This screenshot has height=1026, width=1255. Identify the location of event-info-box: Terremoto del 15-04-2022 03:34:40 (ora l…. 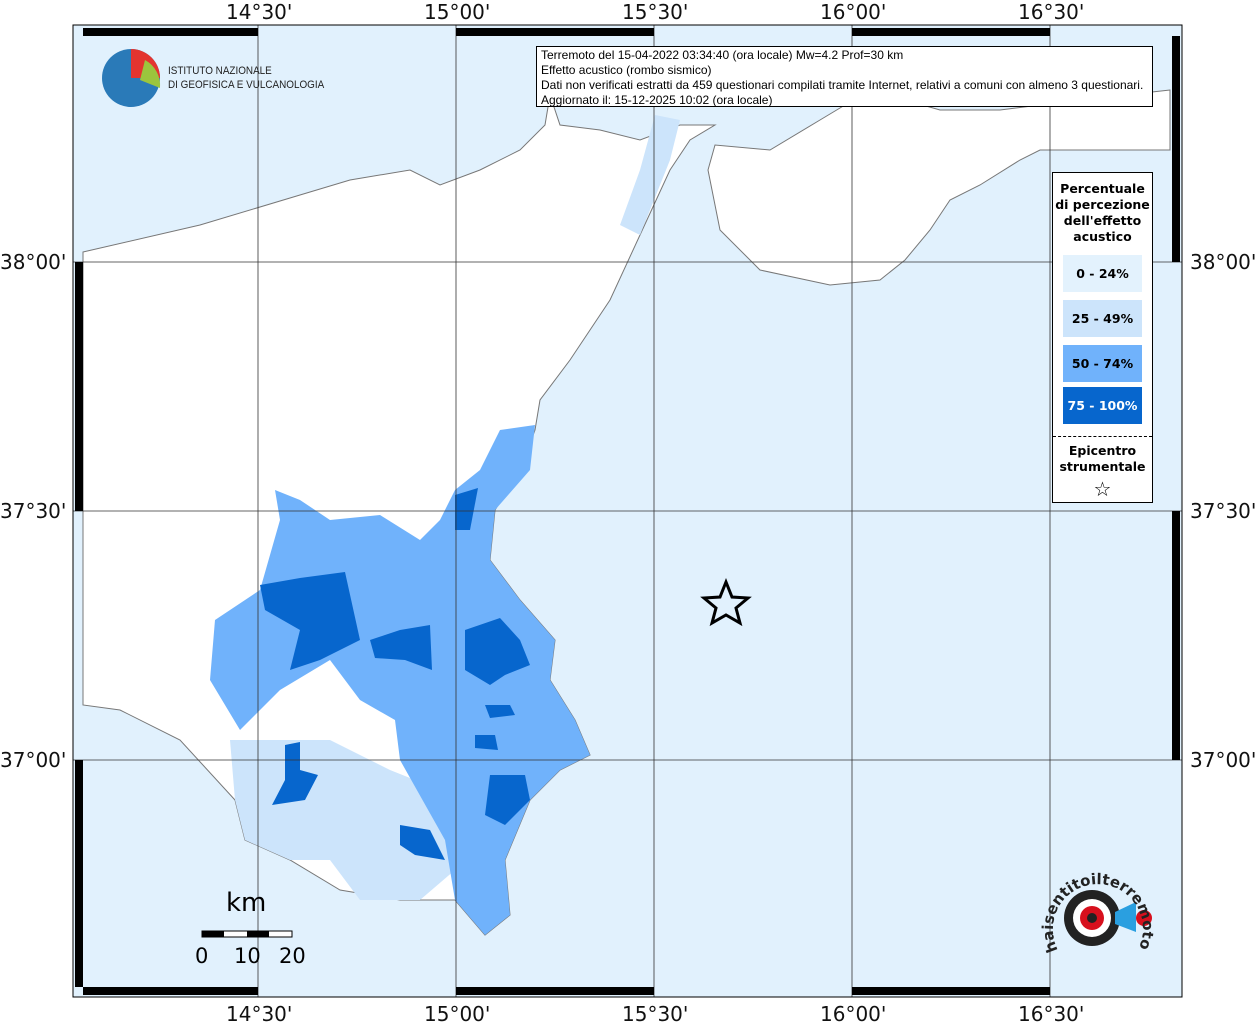
(844, 76).